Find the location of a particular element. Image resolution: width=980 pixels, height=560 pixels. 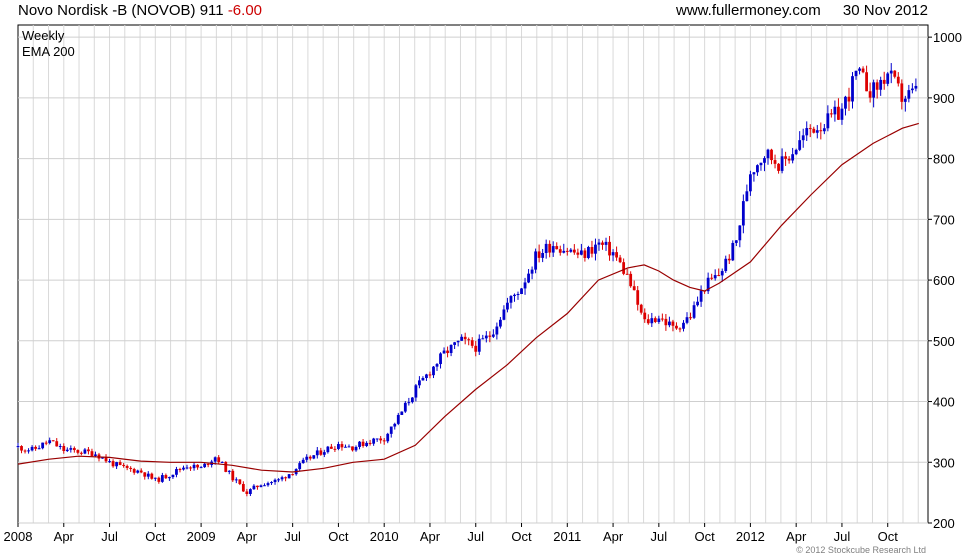

y-tick-label: 400 is located at coordinates (944, 402).